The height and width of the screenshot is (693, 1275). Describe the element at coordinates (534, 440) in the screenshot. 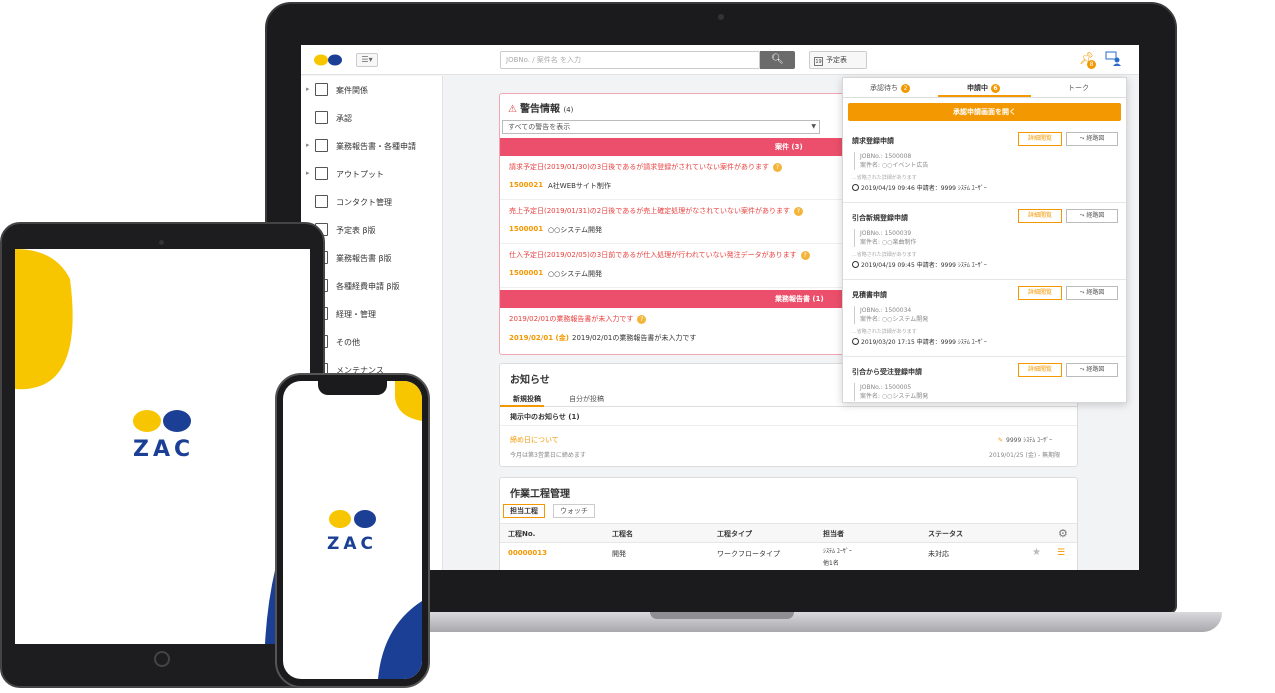

I see `news-item-title: 締め日について` at that location.